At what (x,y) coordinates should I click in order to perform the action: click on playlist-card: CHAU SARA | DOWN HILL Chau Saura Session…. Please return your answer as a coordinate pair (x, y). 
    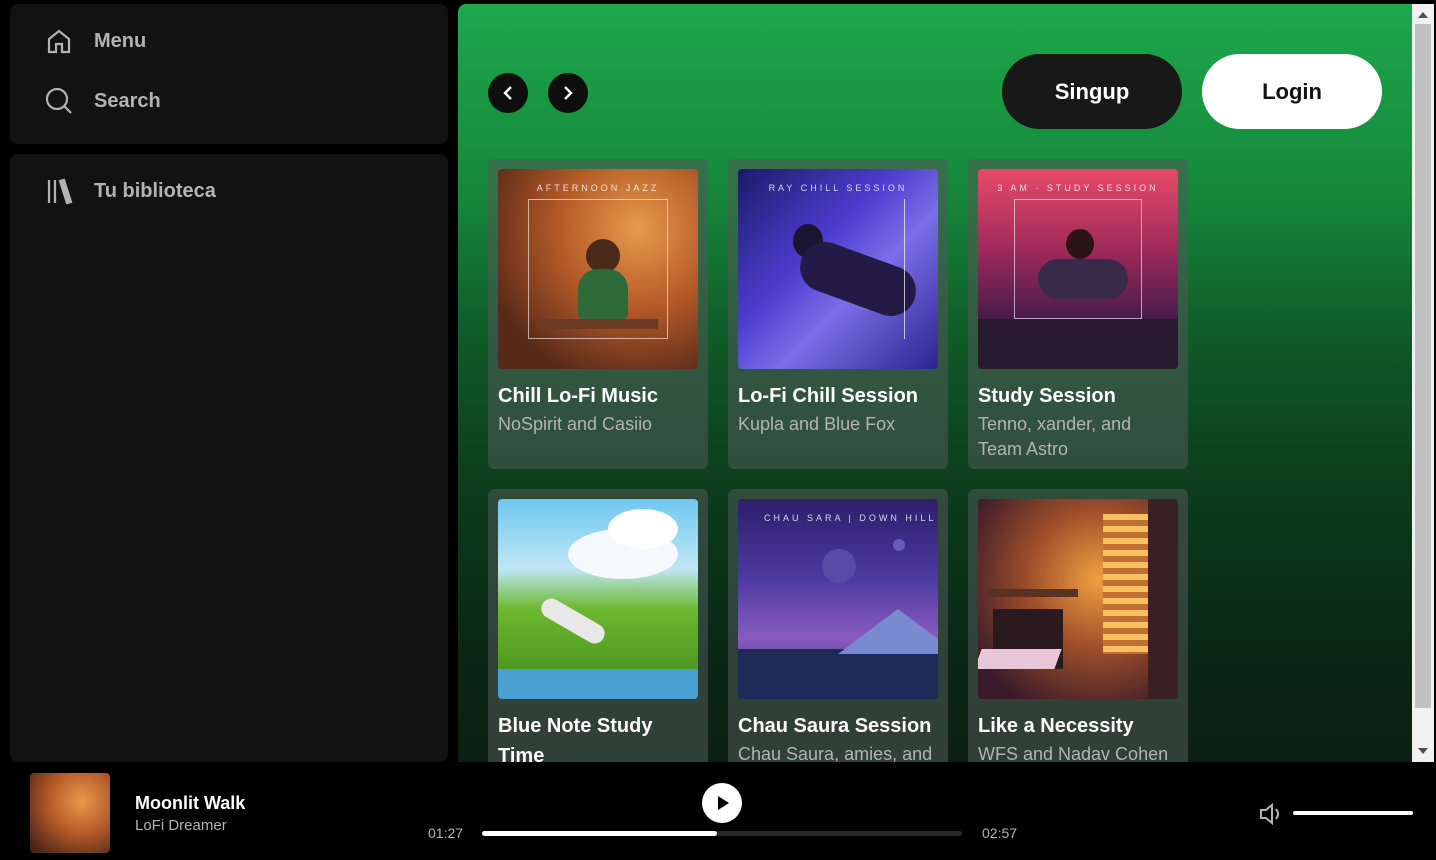
    Looking at the image, I should click on (838, 625).